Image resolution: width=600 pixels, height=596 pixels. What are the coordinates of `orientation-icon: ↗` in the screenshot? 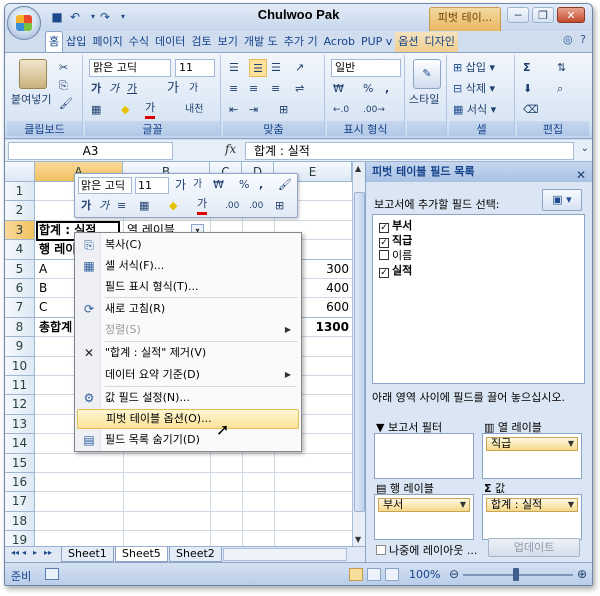 It's located at (299, 68).